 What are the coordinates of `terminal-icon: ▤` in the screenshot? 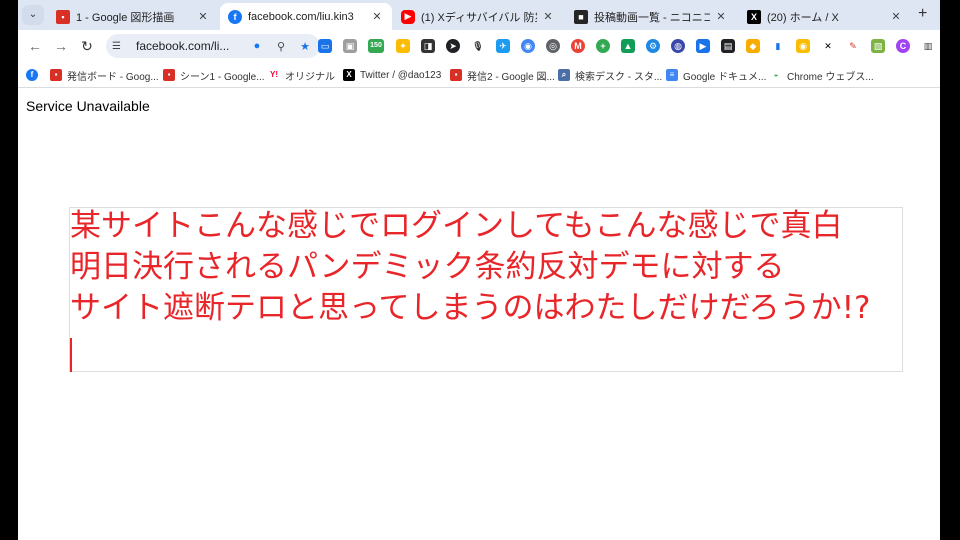 It's located at (728, 46).